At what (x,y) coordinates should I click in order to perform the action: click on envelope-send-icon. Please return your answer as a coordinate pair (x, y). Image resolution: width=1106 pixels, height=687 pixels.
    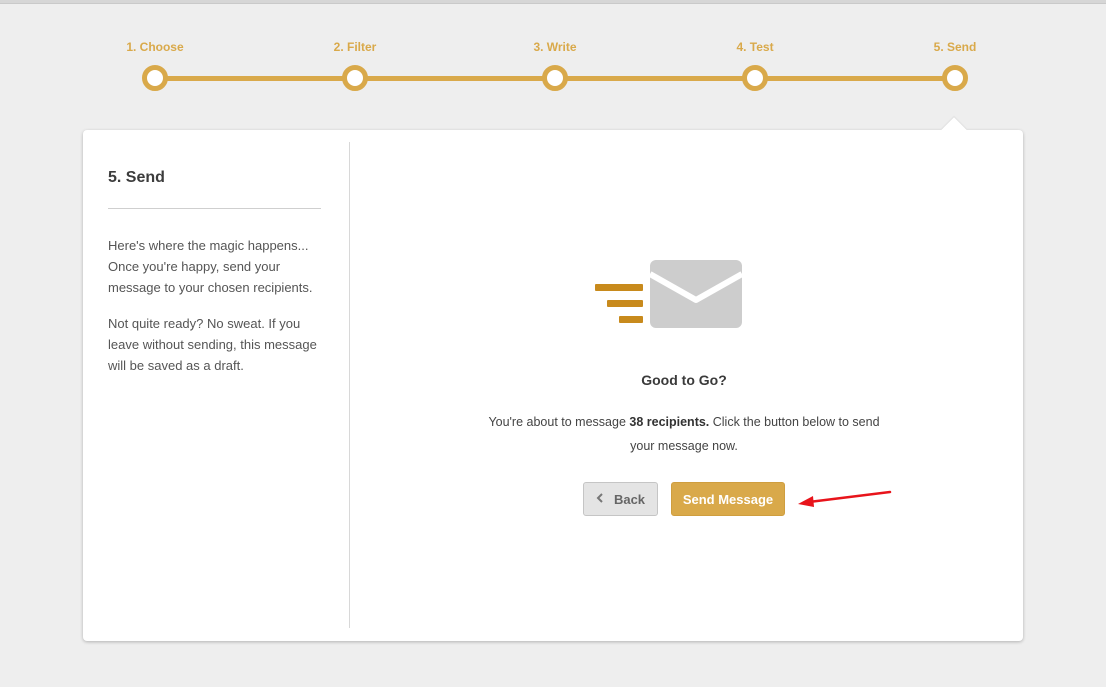
    Looking at the image, I should click on (670, 294).